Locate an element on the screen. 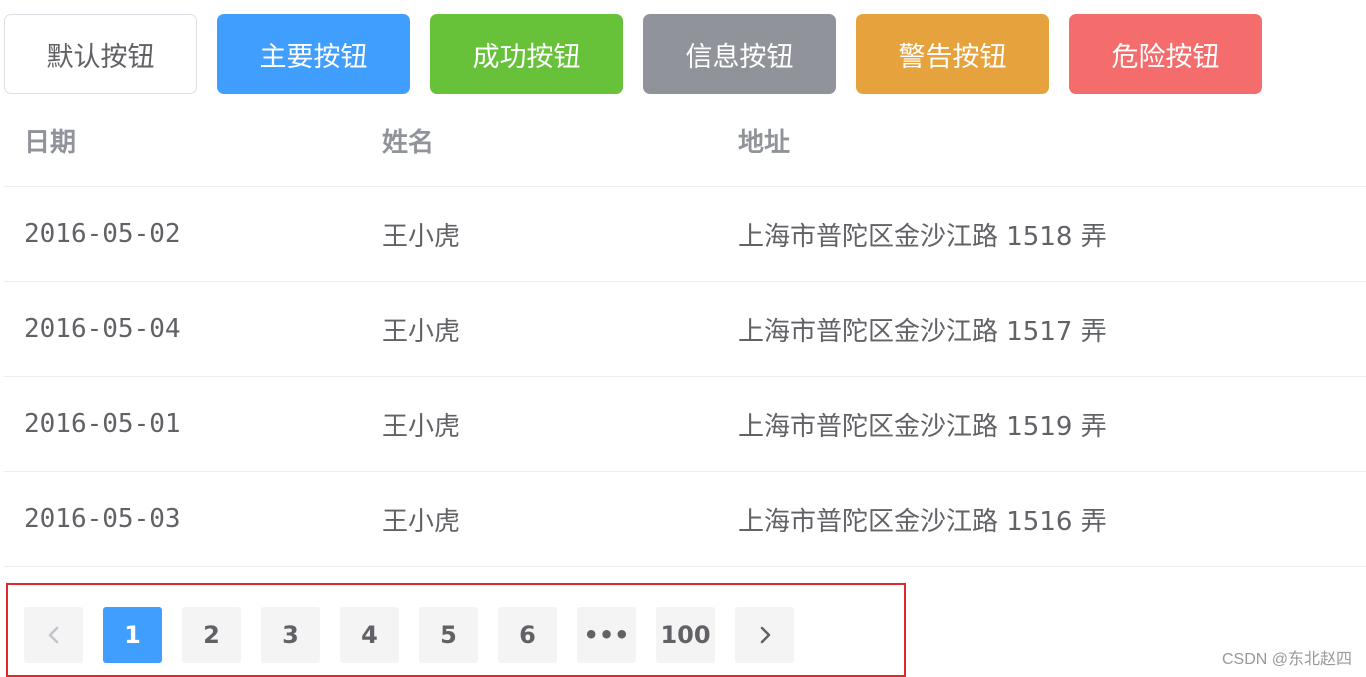  pagination-highlight-box: 1 2 3 4 5 6 ••• 100 is located at coordinates (456, 630).